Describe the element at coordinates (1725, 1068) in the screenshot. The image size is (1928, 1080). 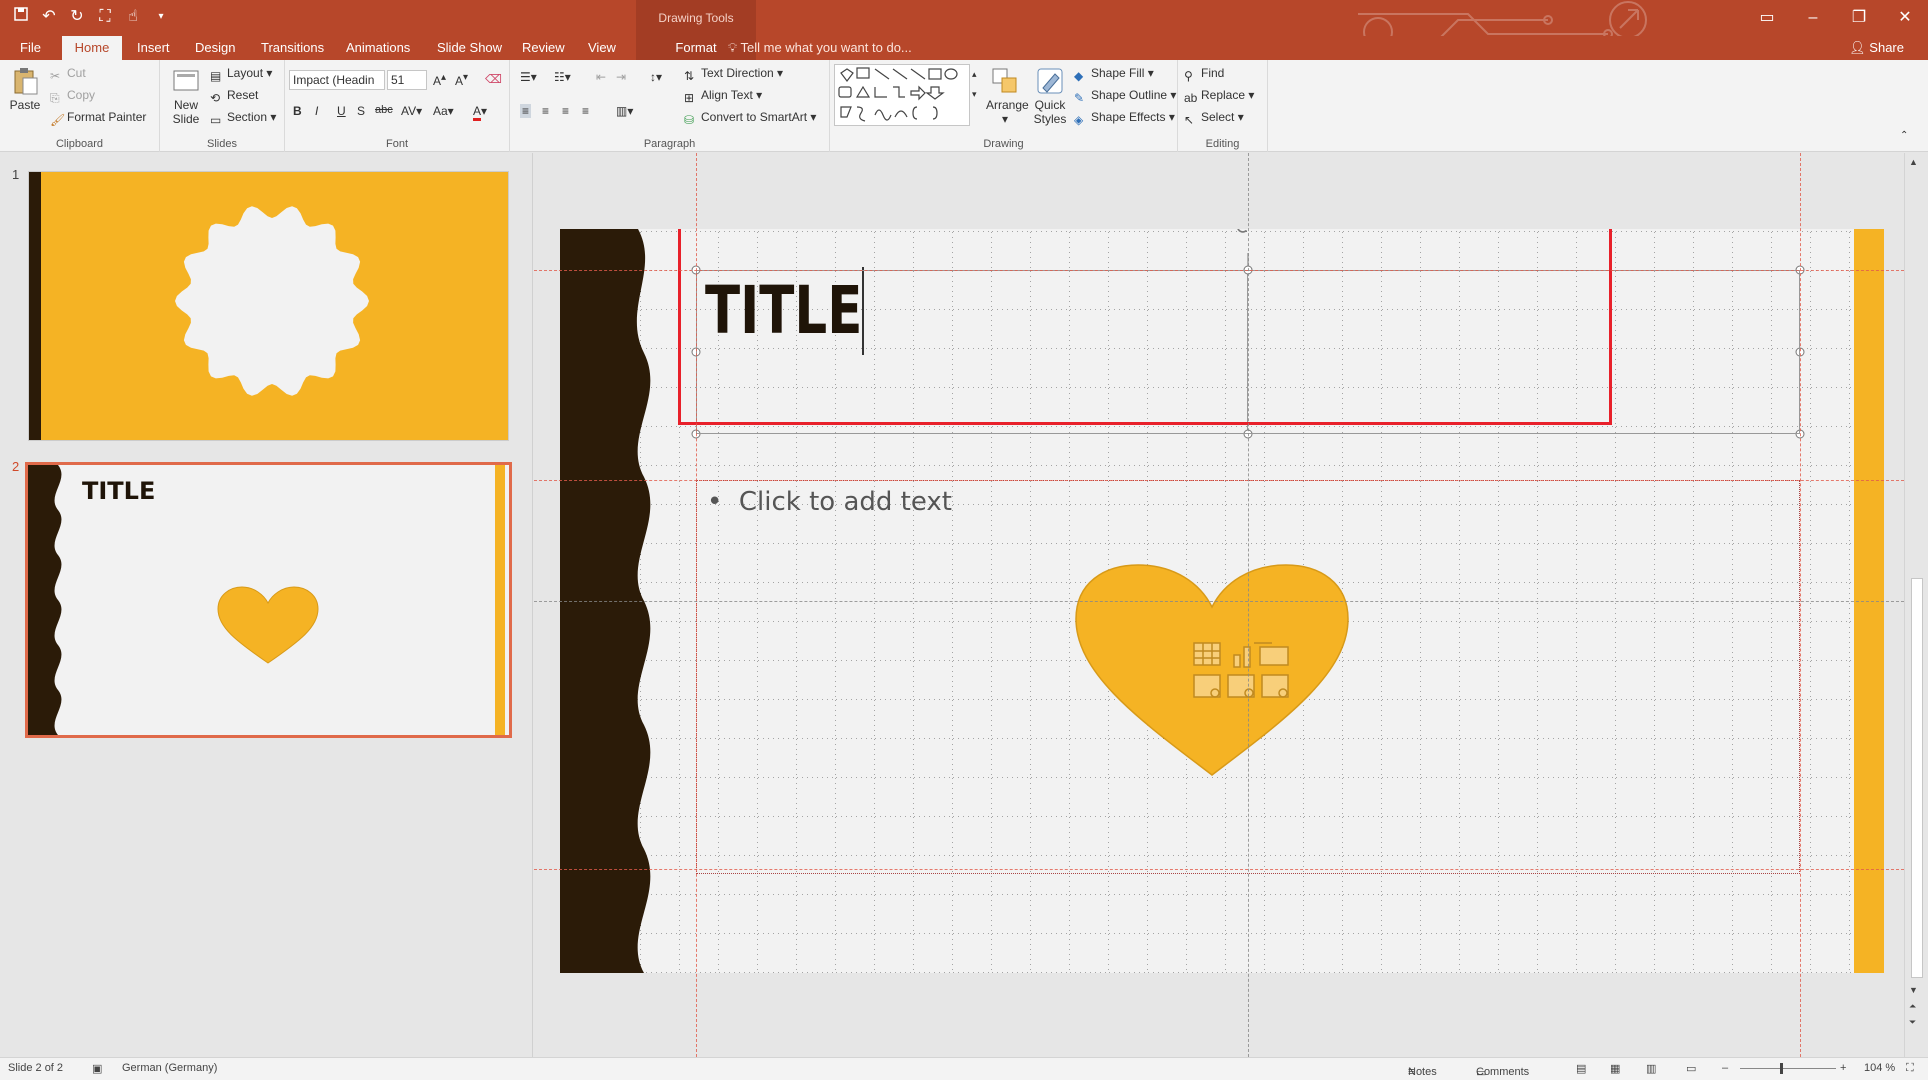
I see `zoom-out-icon: –` at that location.